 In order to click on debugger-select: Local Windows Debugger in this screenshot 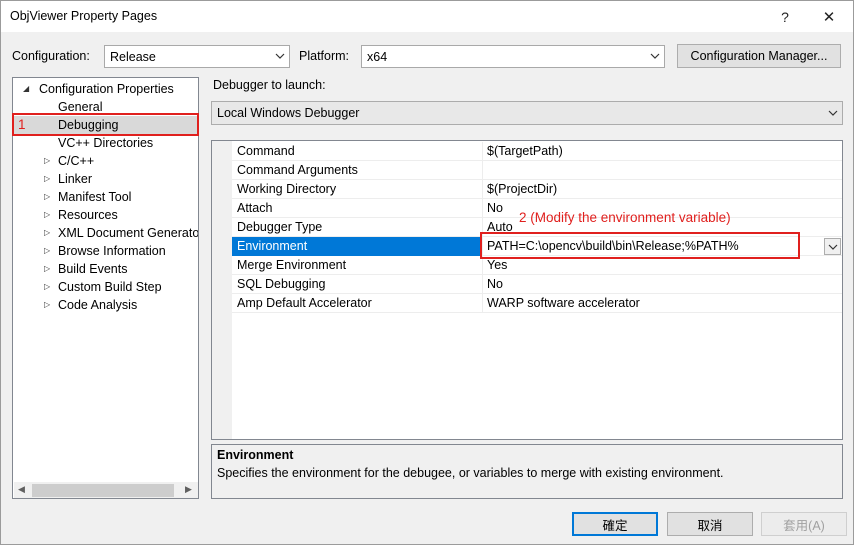, I will do `click(527, 113)`.